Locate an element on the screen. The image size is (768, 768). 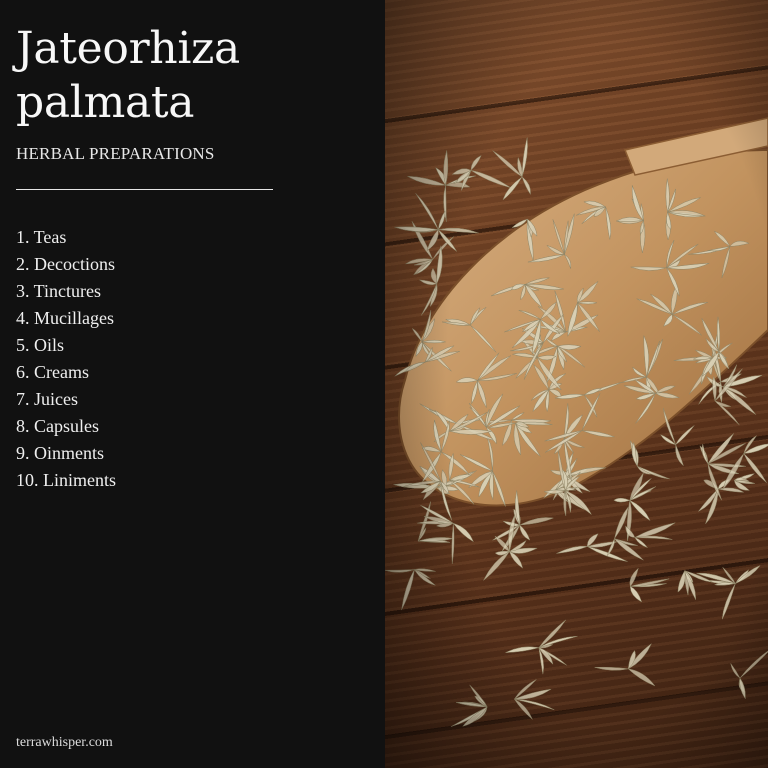
list-item: 1. Teas is located at coordinates (41, 237).